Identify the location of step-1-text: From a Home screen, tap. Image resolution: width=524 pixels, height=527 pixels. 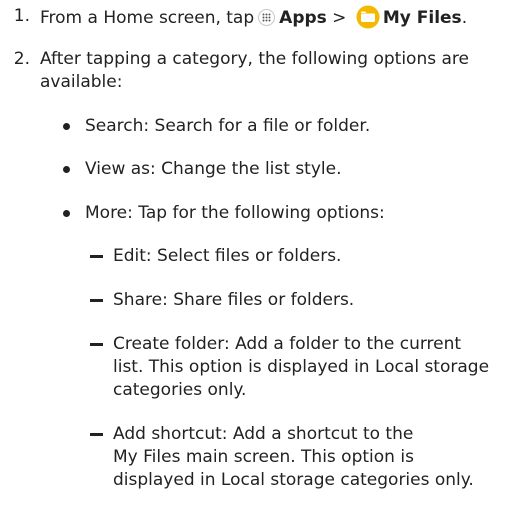
(147, 18).